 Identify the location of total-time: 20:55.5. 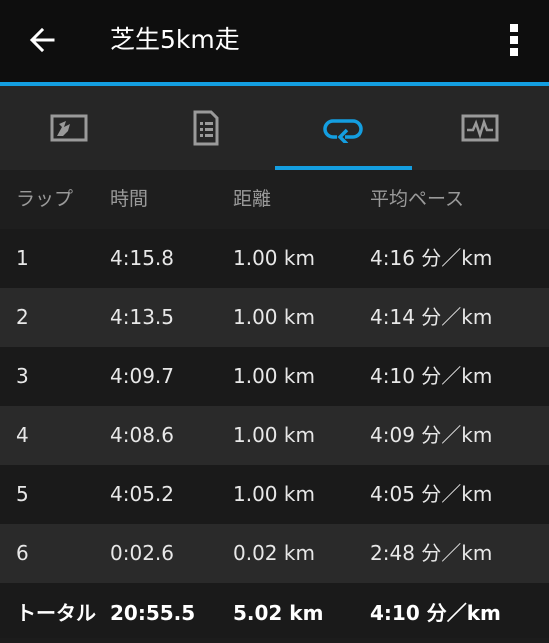
(153, 613).